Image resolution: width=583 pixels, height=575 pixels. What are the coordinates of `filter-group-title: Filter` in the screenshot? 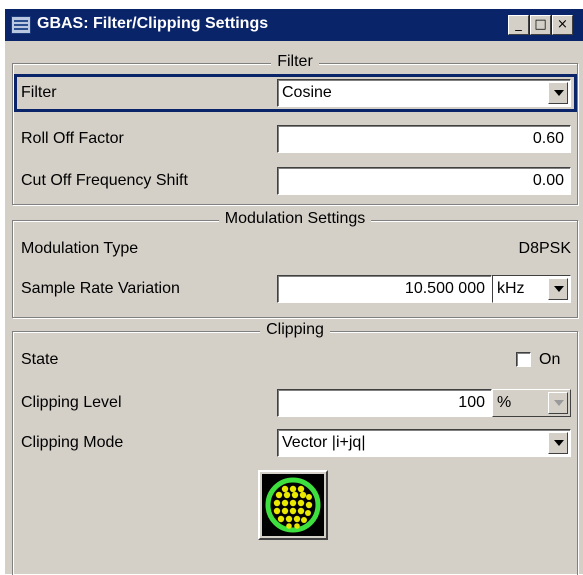 It's located at (295, 61).